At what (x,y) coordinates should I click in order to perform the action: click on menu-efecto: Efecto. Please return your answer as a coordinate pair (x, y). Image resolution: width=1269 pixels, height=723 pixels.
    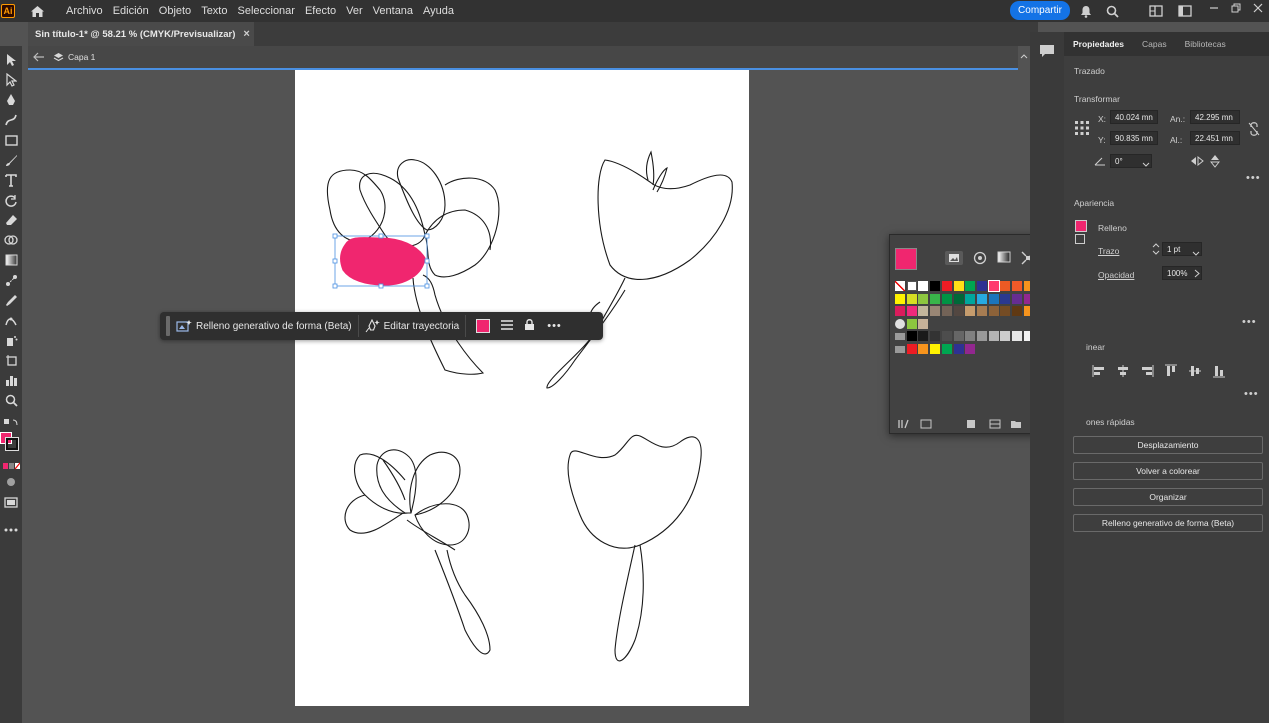
    Looking at the image, I should click on (320, 11).